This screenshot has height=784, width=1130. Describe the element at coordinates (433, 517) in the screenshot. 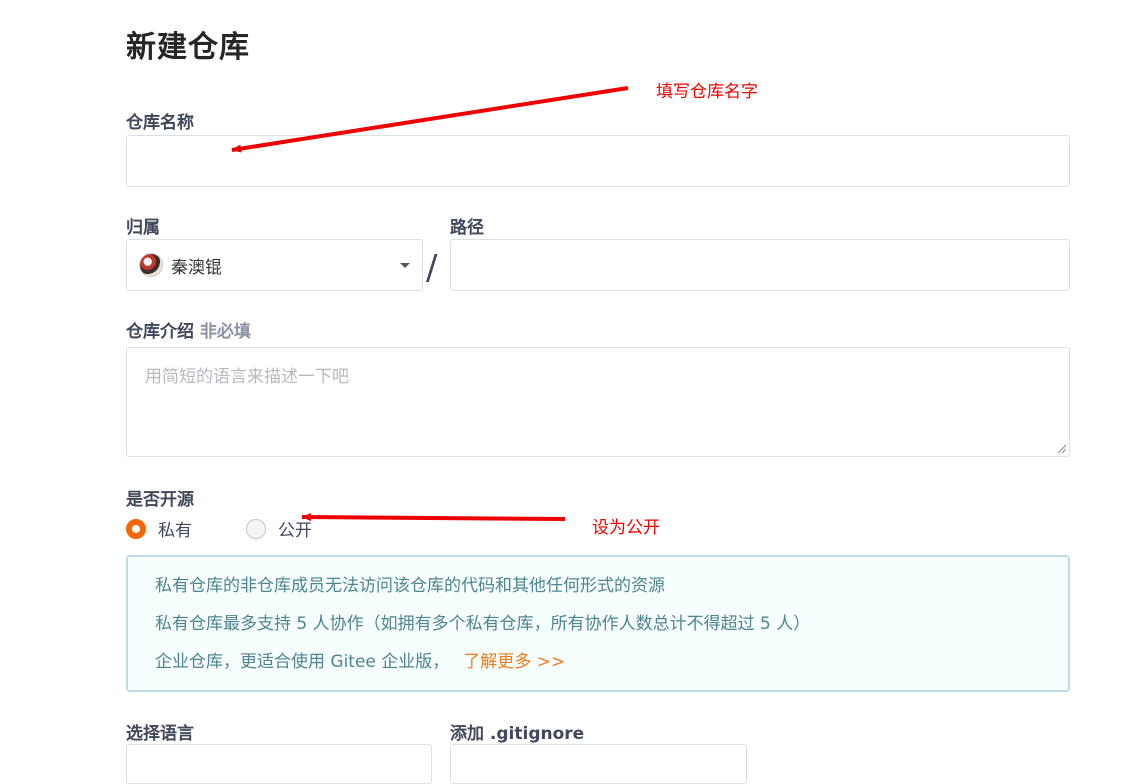

I see `public-arrow` at that location.